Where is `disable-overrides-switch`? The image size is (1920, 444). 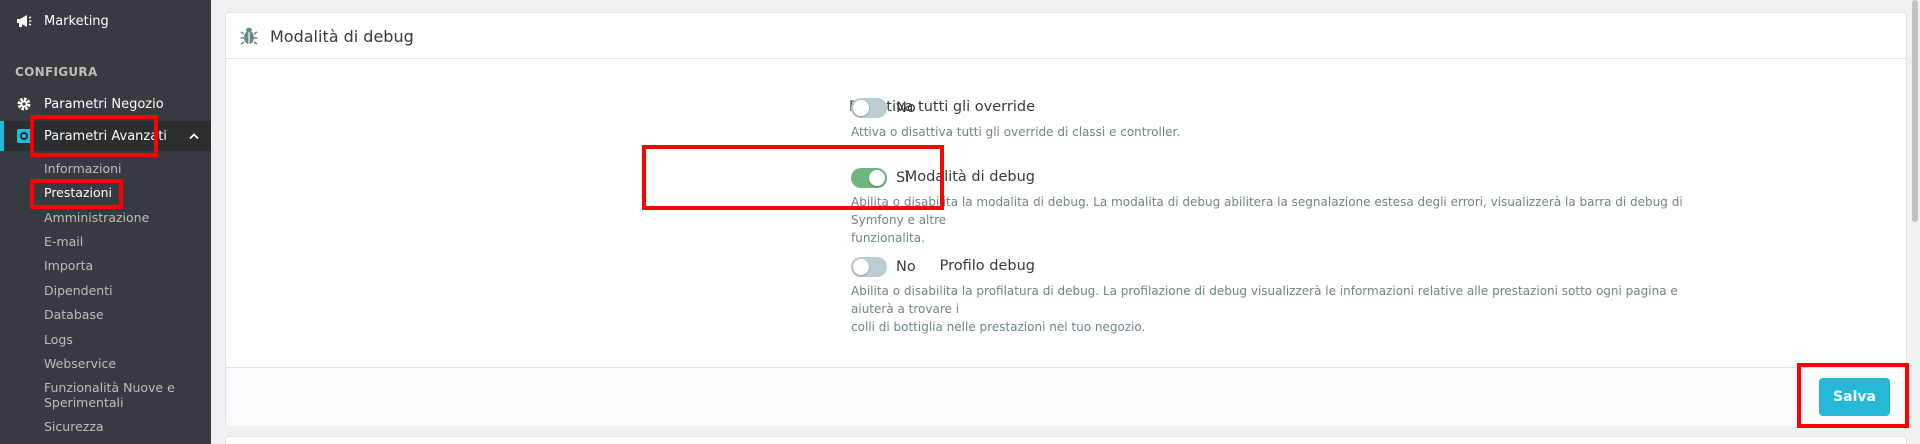
disable-overrides-switch is located at coordinates (869, 108).